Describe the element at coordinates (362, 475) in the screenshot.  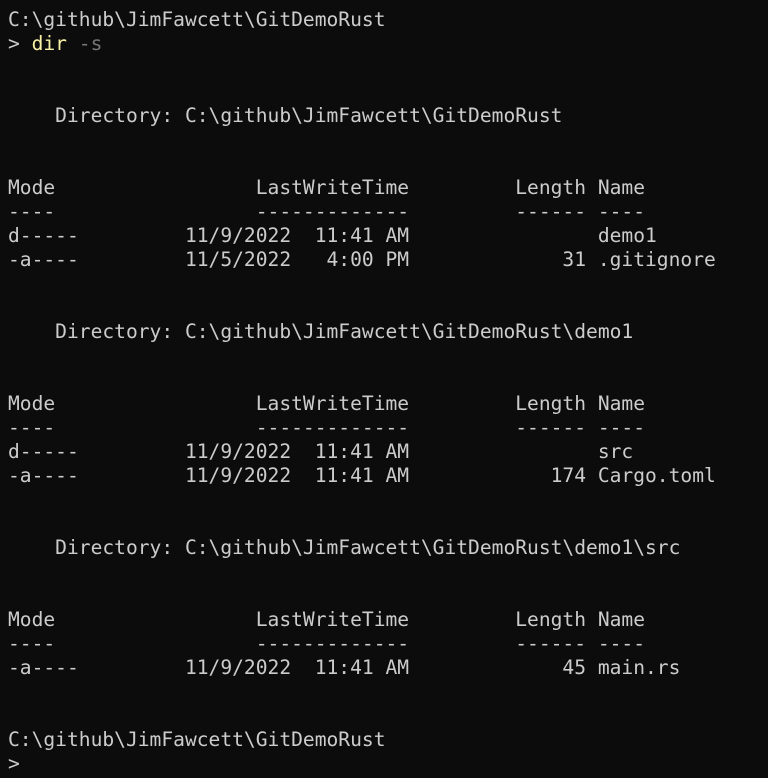
I see `listing-row: -a---- 11/9/2022 11:41 AM 174 Cargo.toml` at that location.